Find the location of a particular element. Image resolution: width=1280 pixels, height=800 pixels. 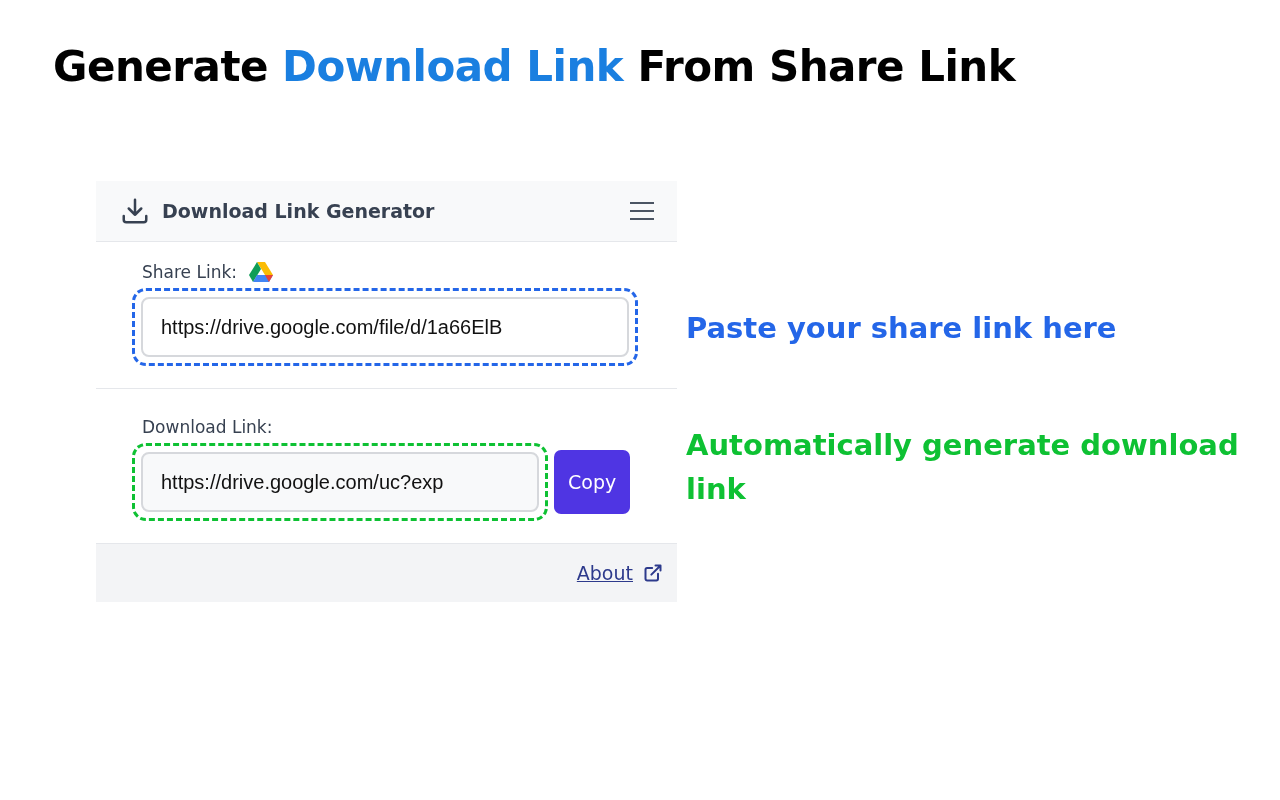

share-link-field: https://drive.google.com/file/d/1a66ElB is located at coordinates (385, 327).